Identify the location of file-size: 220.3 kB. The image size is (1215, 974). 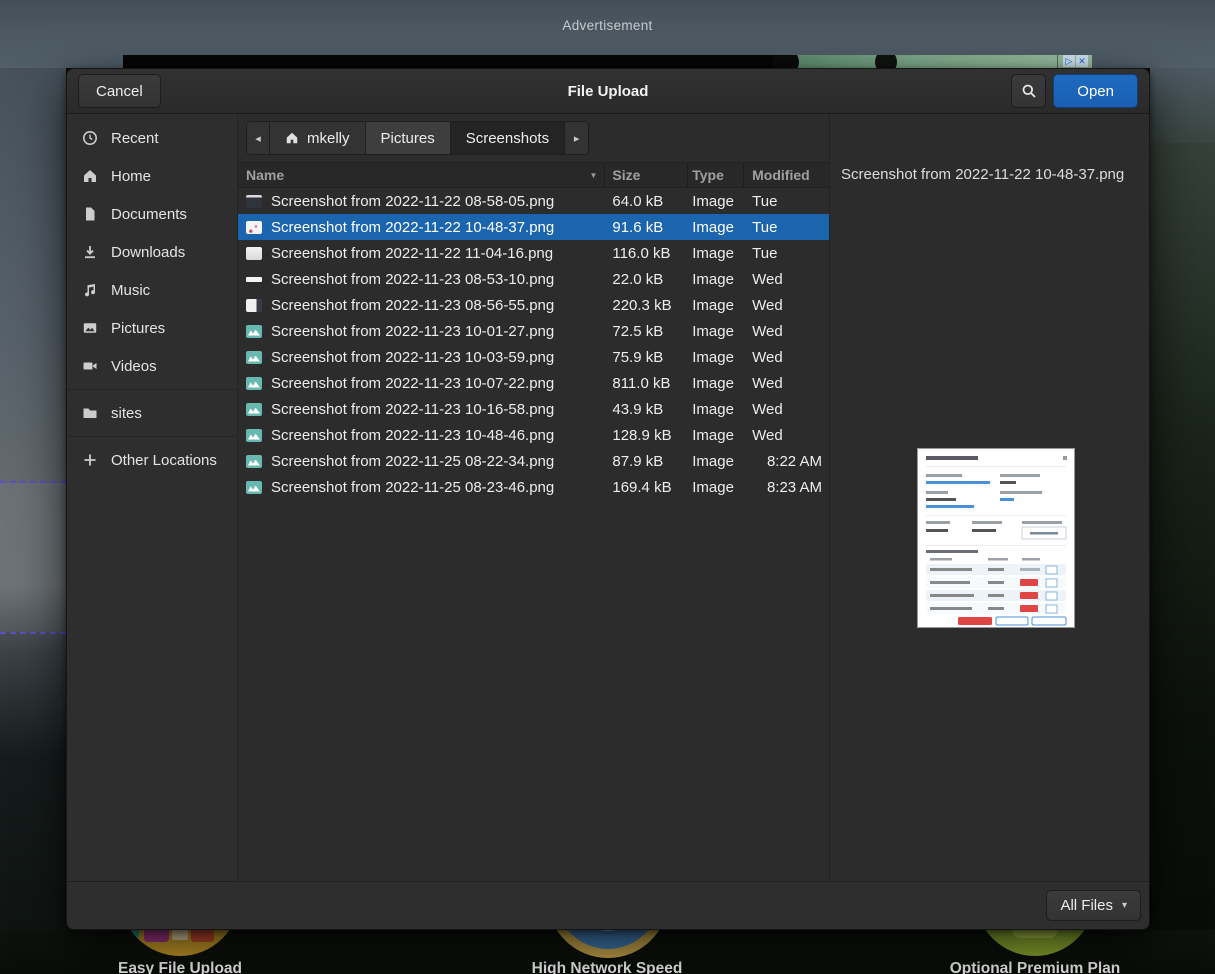
(642, 305).